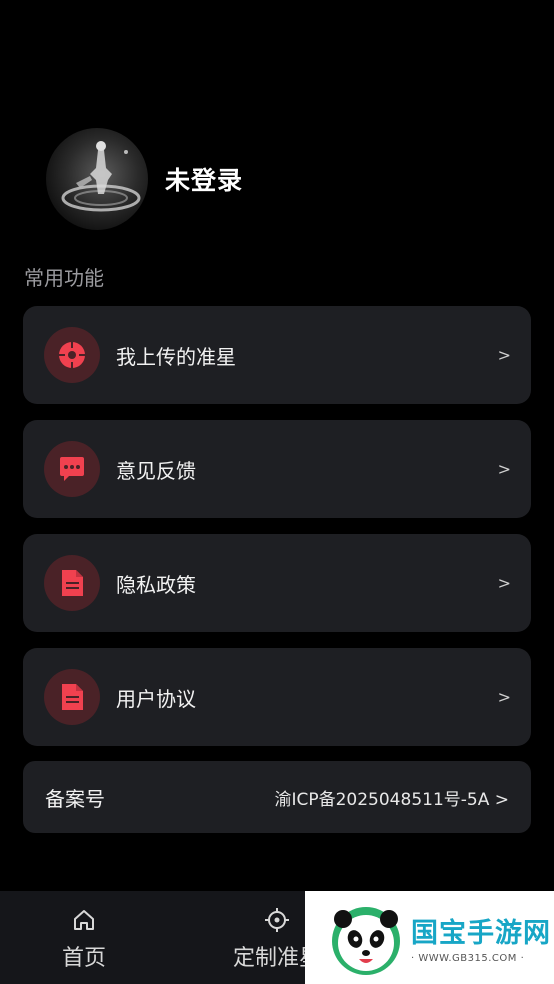 The image size is (554, 984). I want to click on icp-record-row: 备案号 渝ICP备2025048511号-5A >, so click(277, 797).